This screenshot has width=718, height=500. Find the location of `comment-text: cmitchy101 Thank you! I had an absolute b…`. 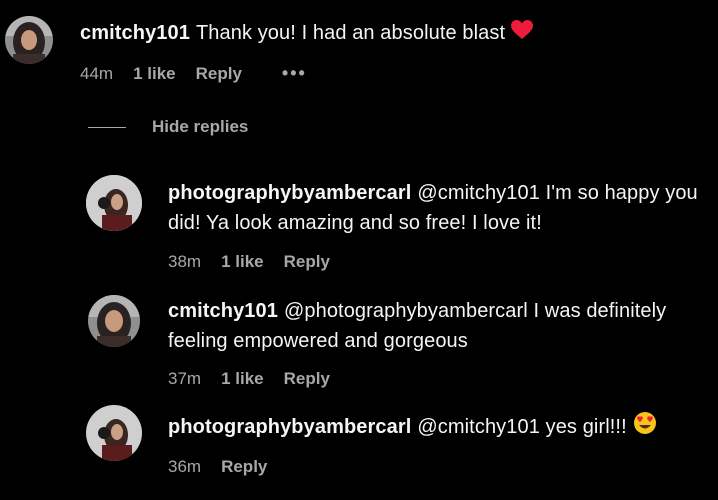

comment-text: cmitchy101 Thank you! I had an absolute b… is located at coordinates (390, 33).